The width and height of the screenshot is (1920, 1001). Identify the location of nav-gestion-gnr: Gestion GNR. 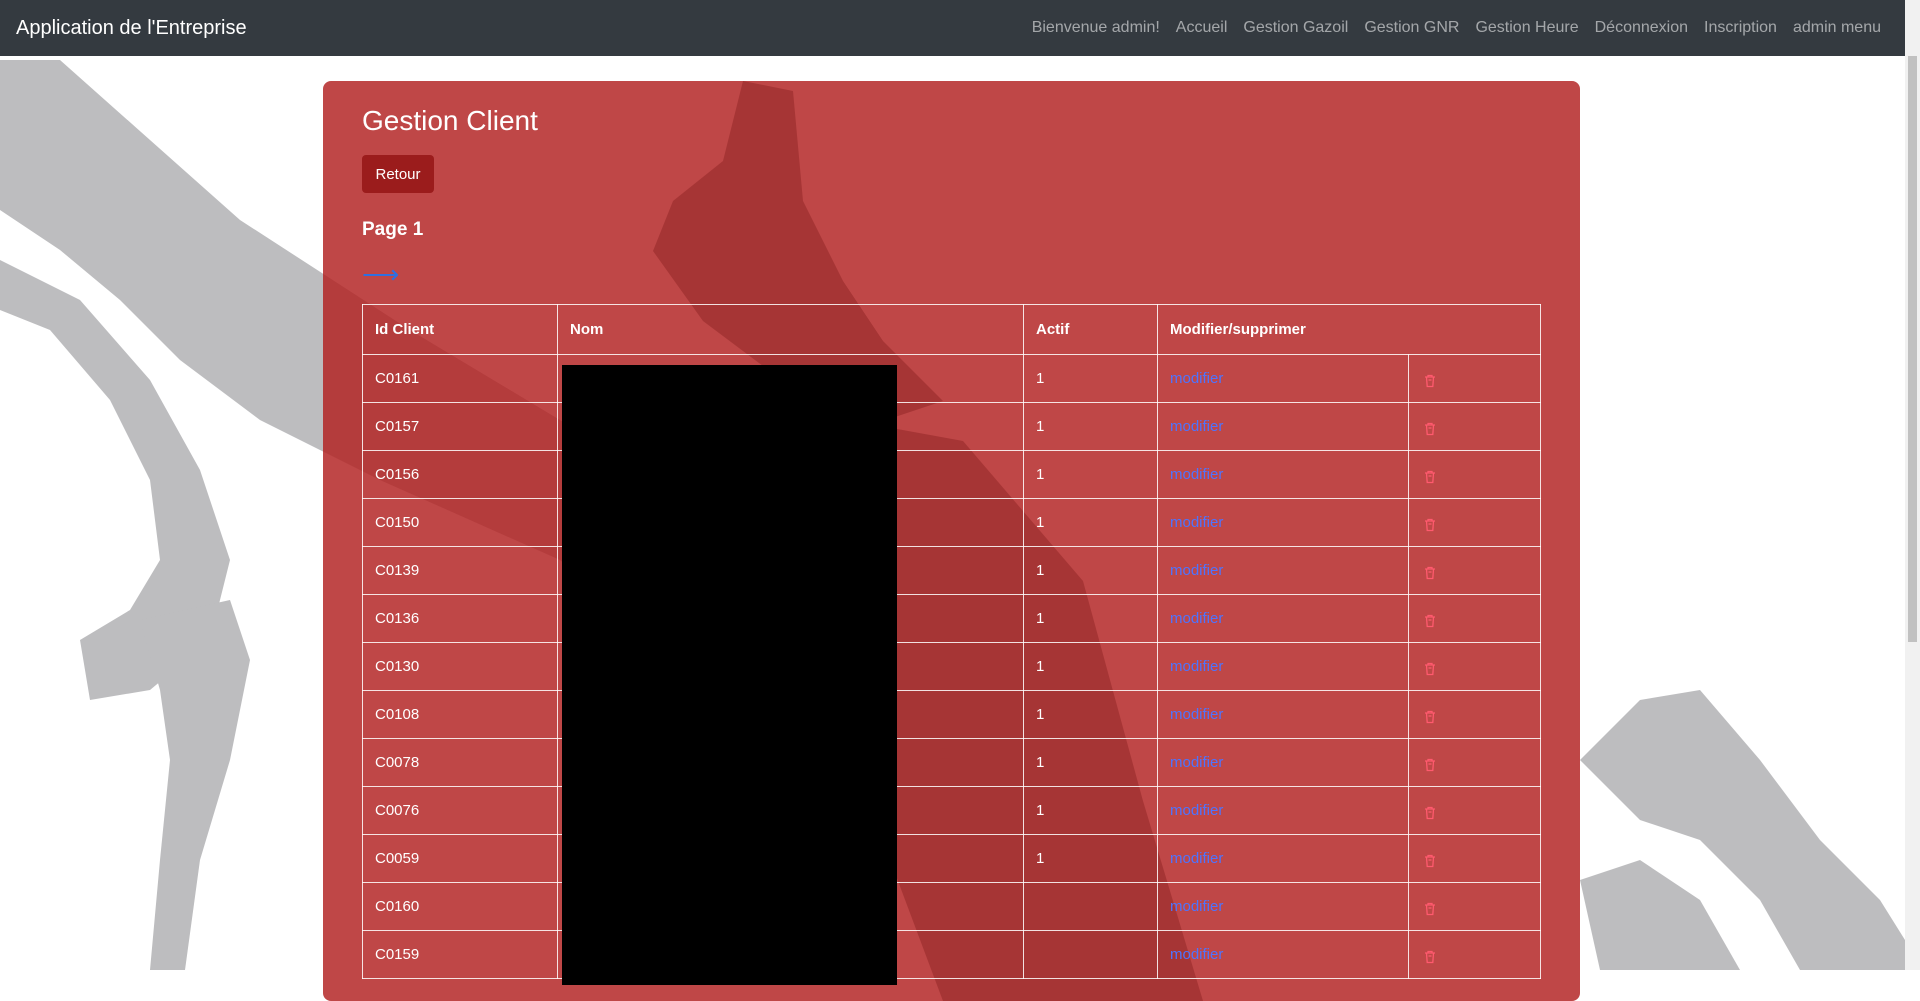
(1411, 28).